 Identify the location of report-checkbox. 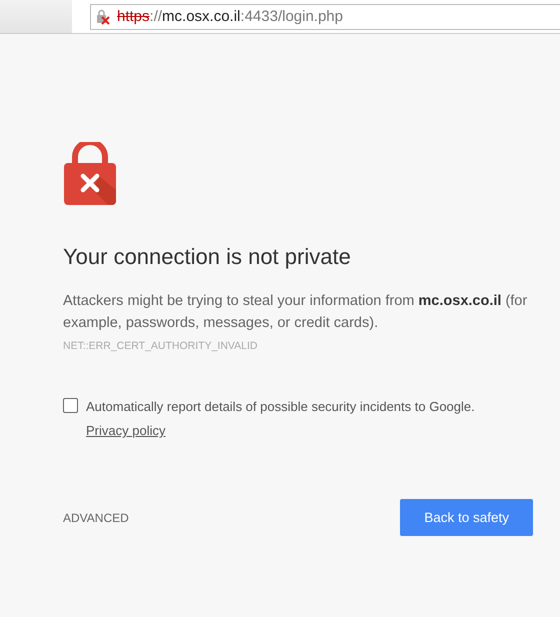
(70, 405).